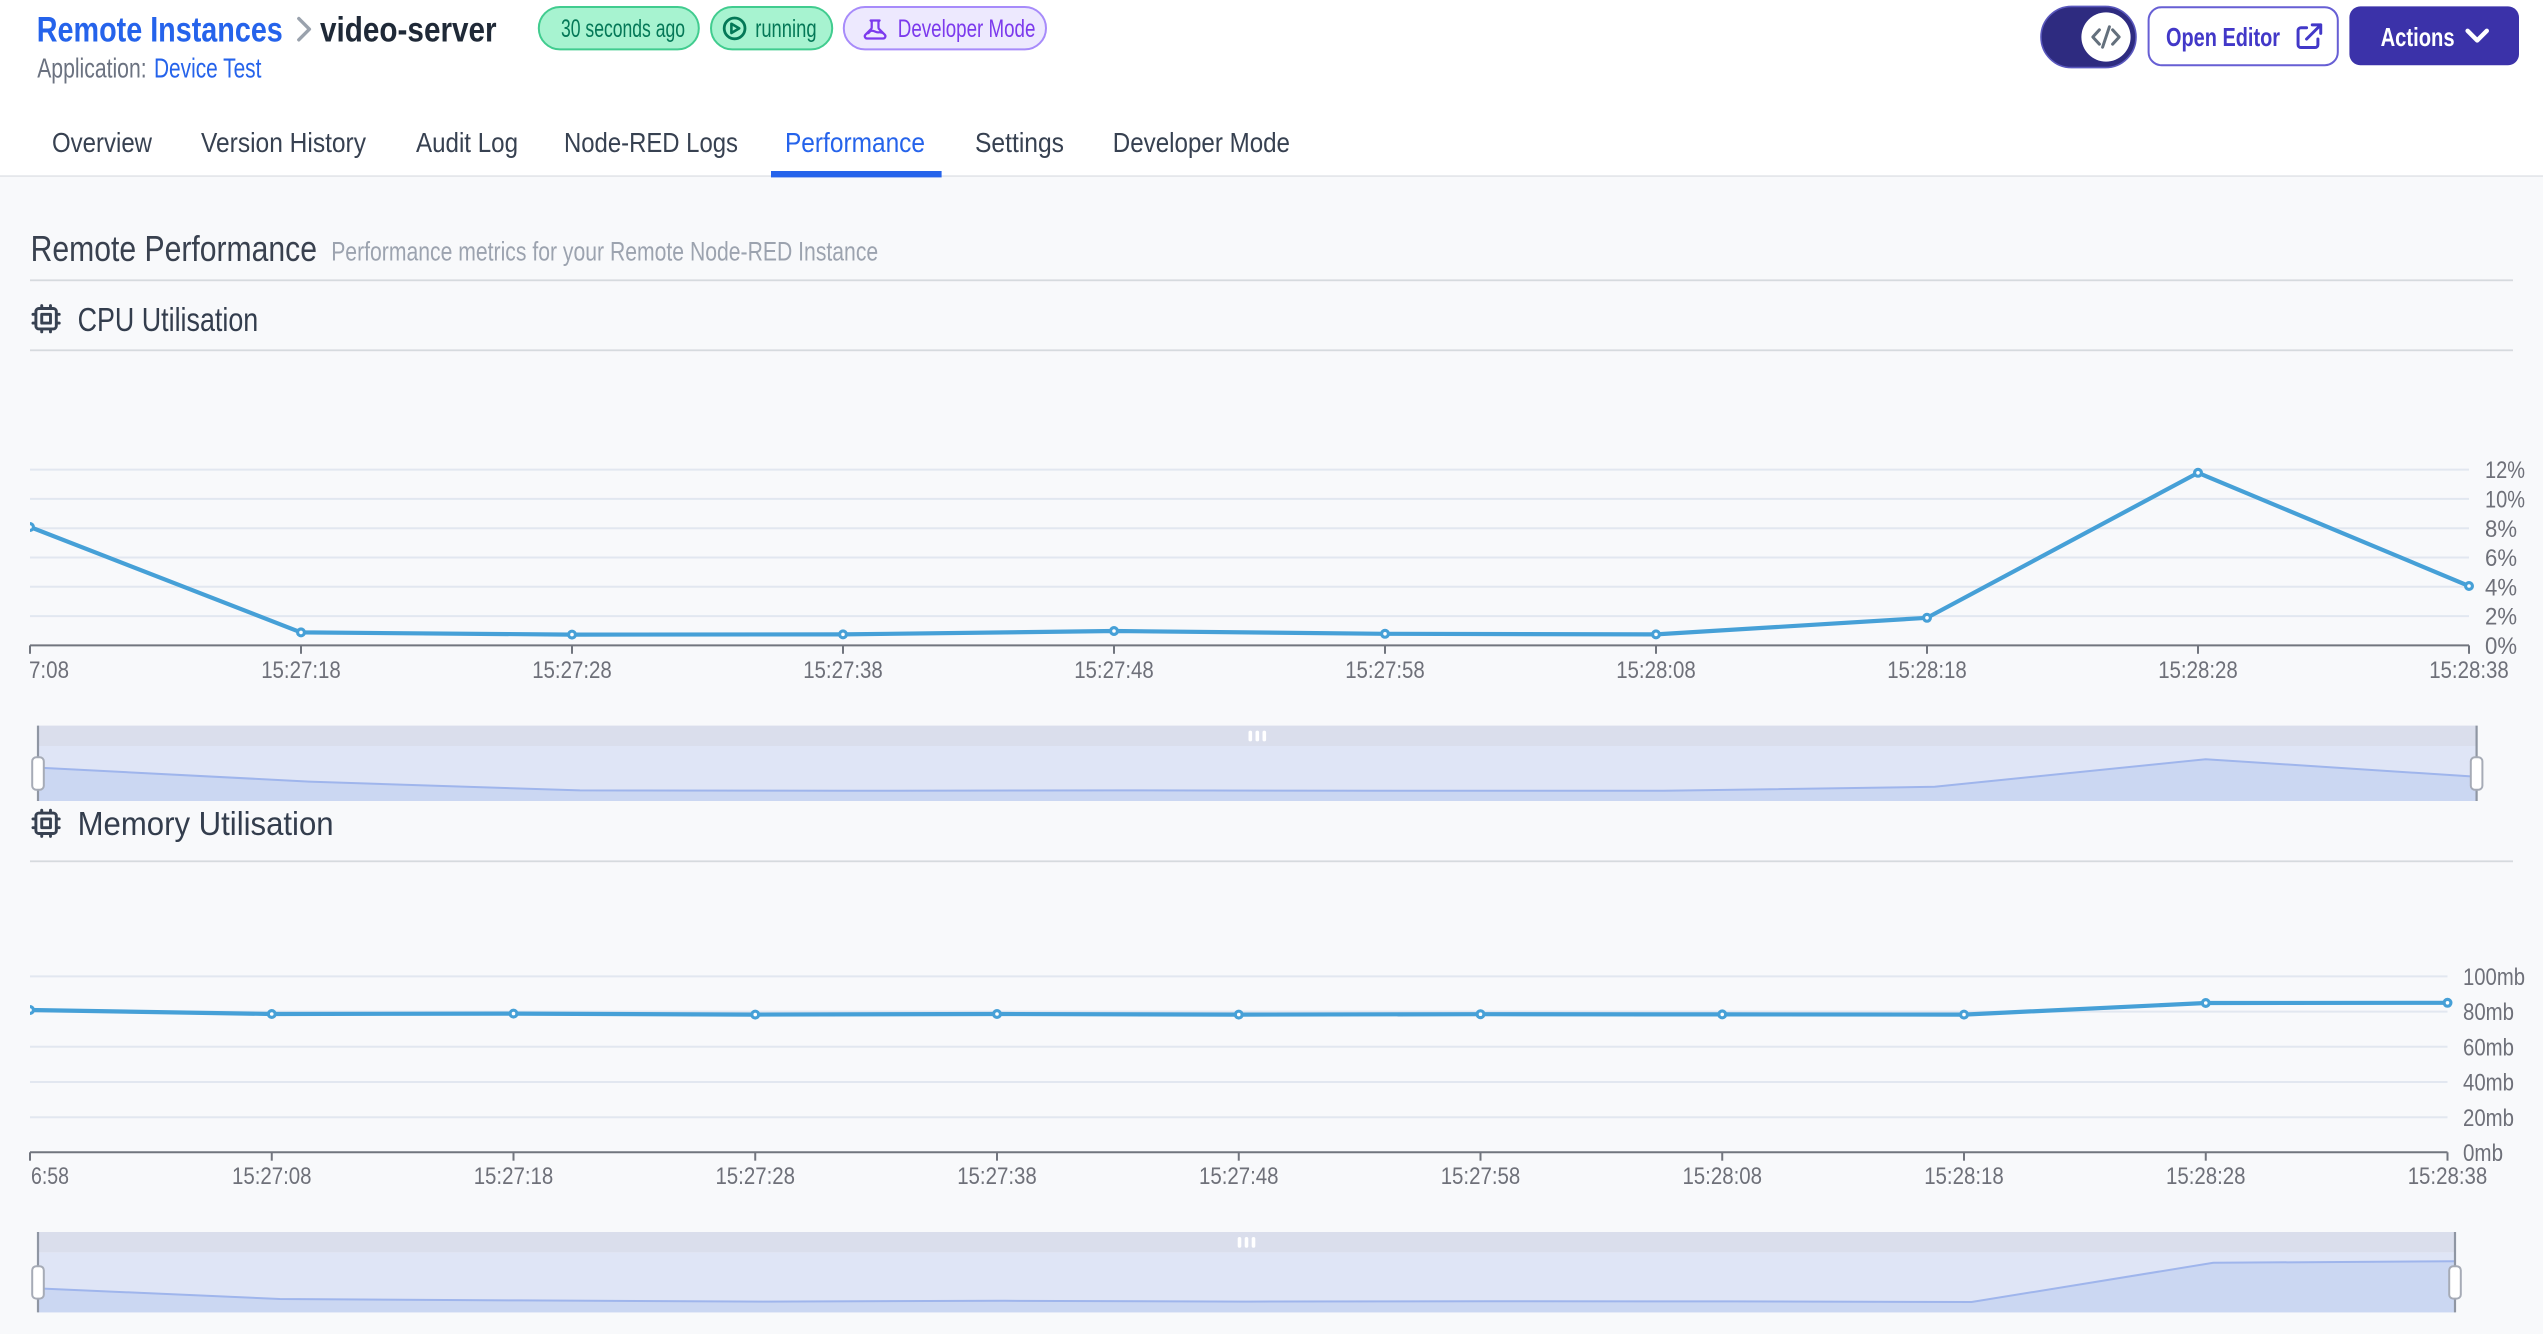 The width and height of the screenshot is (2543, 1334). I want to click on svg-text: 40mb, so click(2488, 1083).